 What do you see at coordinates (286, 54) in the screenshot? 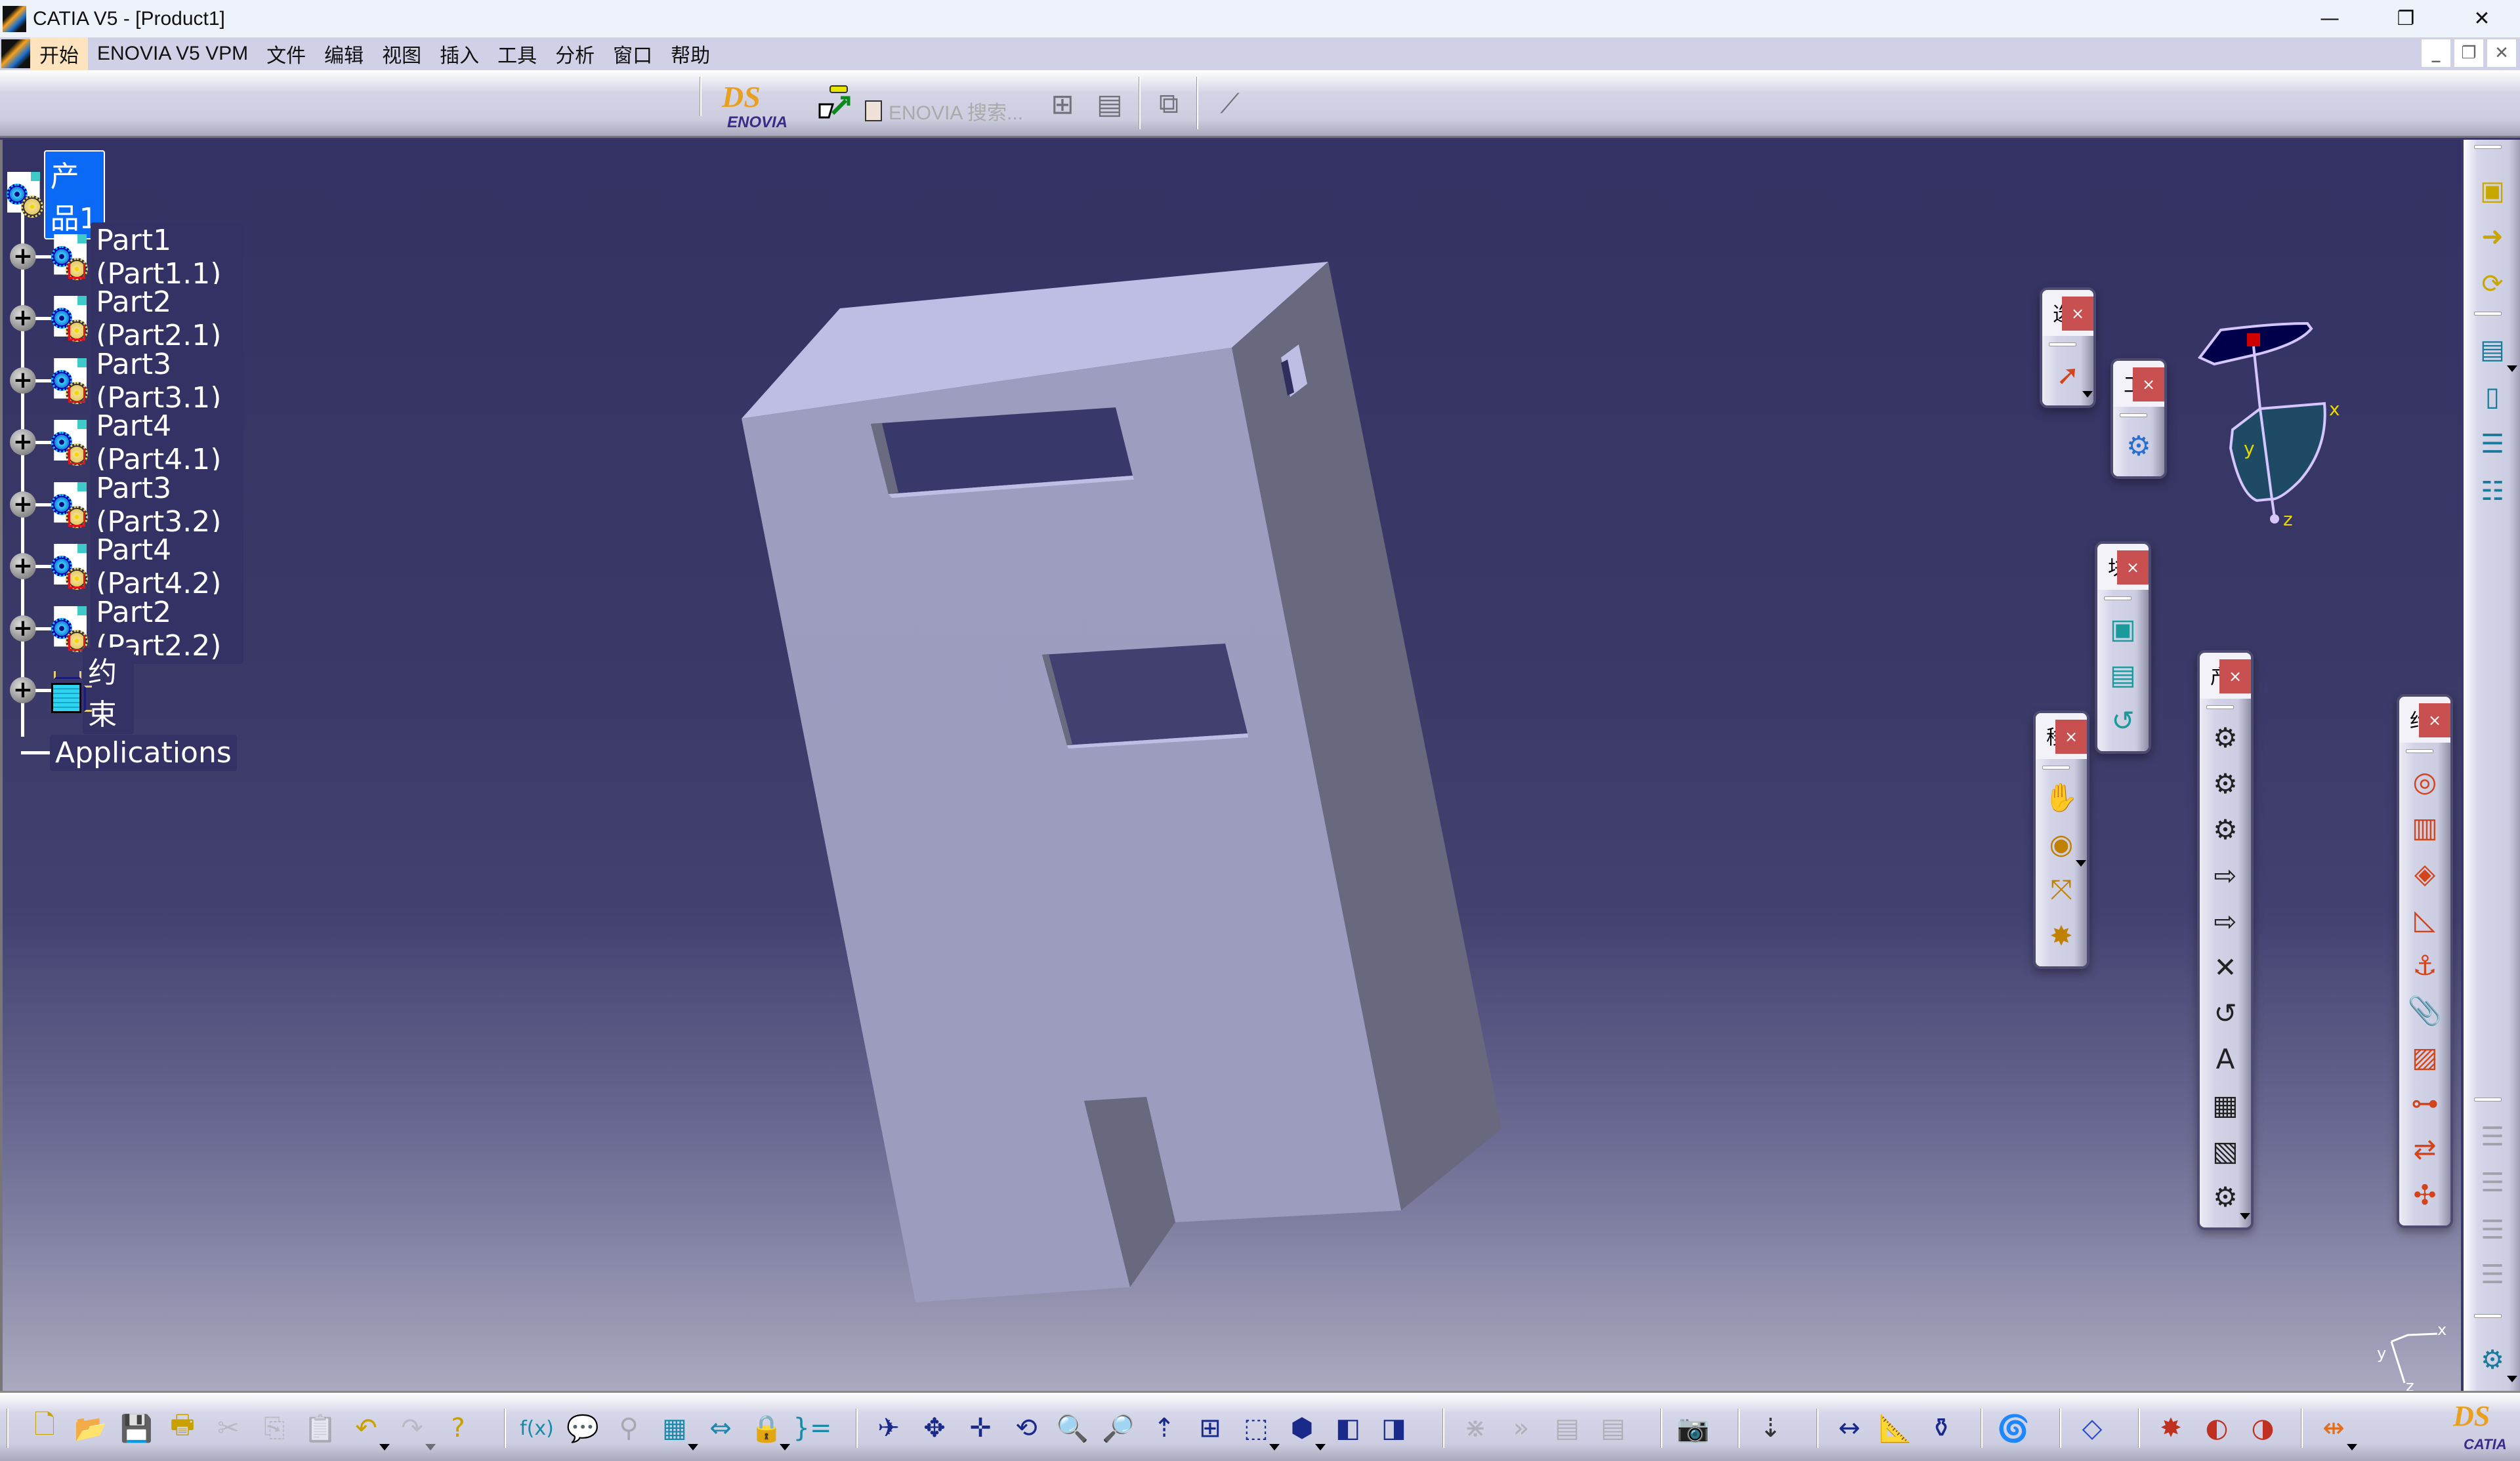
I see `menu-item: 文件` at bounding box center [286, 54].